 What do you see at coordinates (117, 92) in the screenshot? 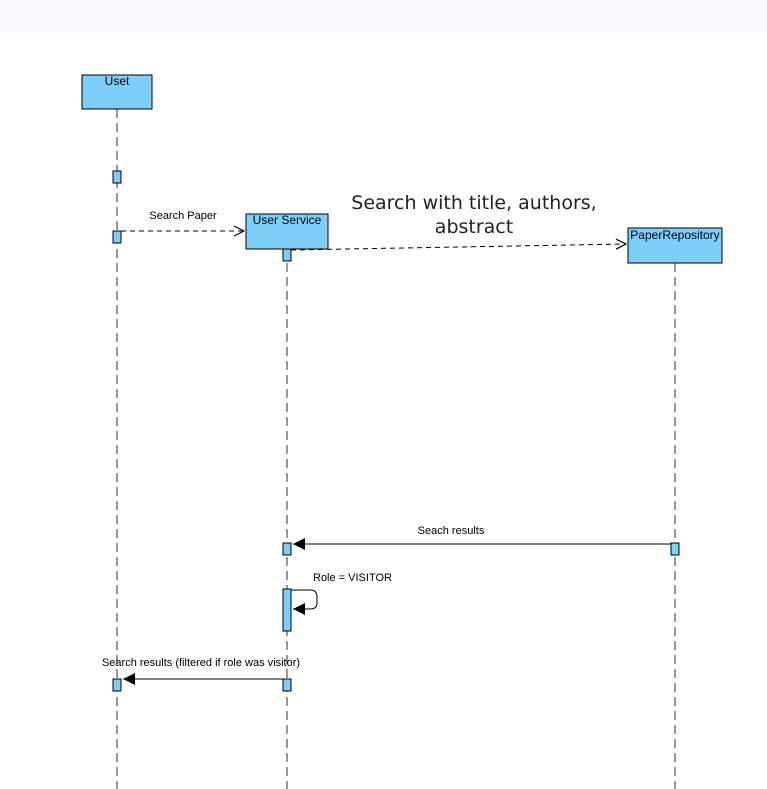
I see `participant-user: Uset` at bounding box center [117, 92].